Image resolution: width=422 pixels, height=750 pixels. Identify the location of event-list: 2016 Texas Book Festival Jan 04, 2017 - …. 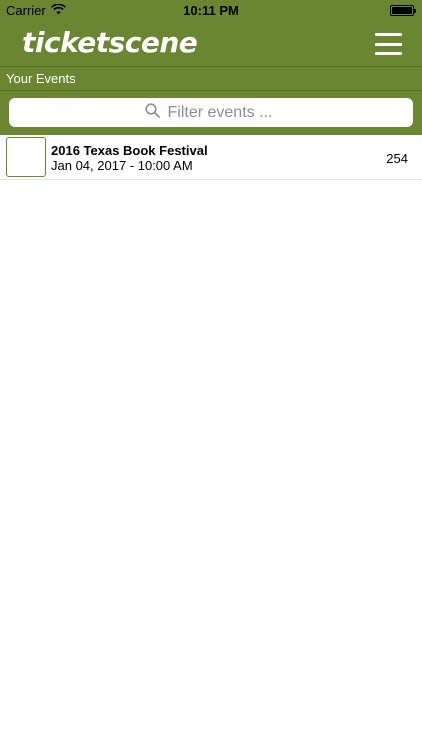
(211, 157).